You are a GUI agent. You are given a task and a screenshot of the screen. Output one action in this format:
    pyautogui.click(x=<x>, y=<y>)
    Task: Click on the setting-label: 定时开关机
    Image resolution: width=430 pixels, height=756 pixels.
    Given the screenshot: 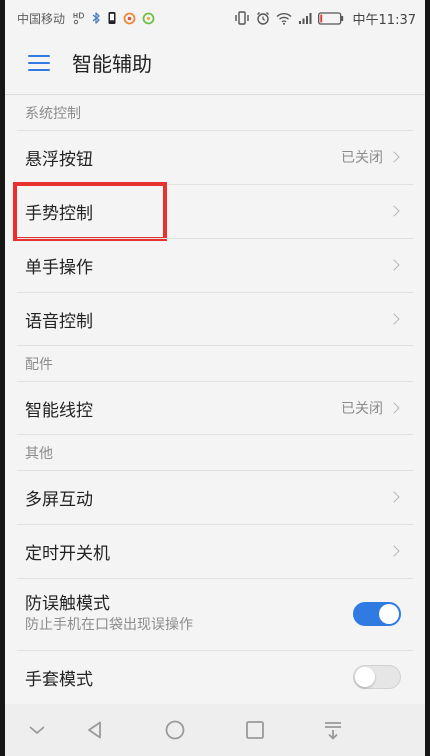 What is the action you would take?
    pyautogui.click(x=67, y=553)
    